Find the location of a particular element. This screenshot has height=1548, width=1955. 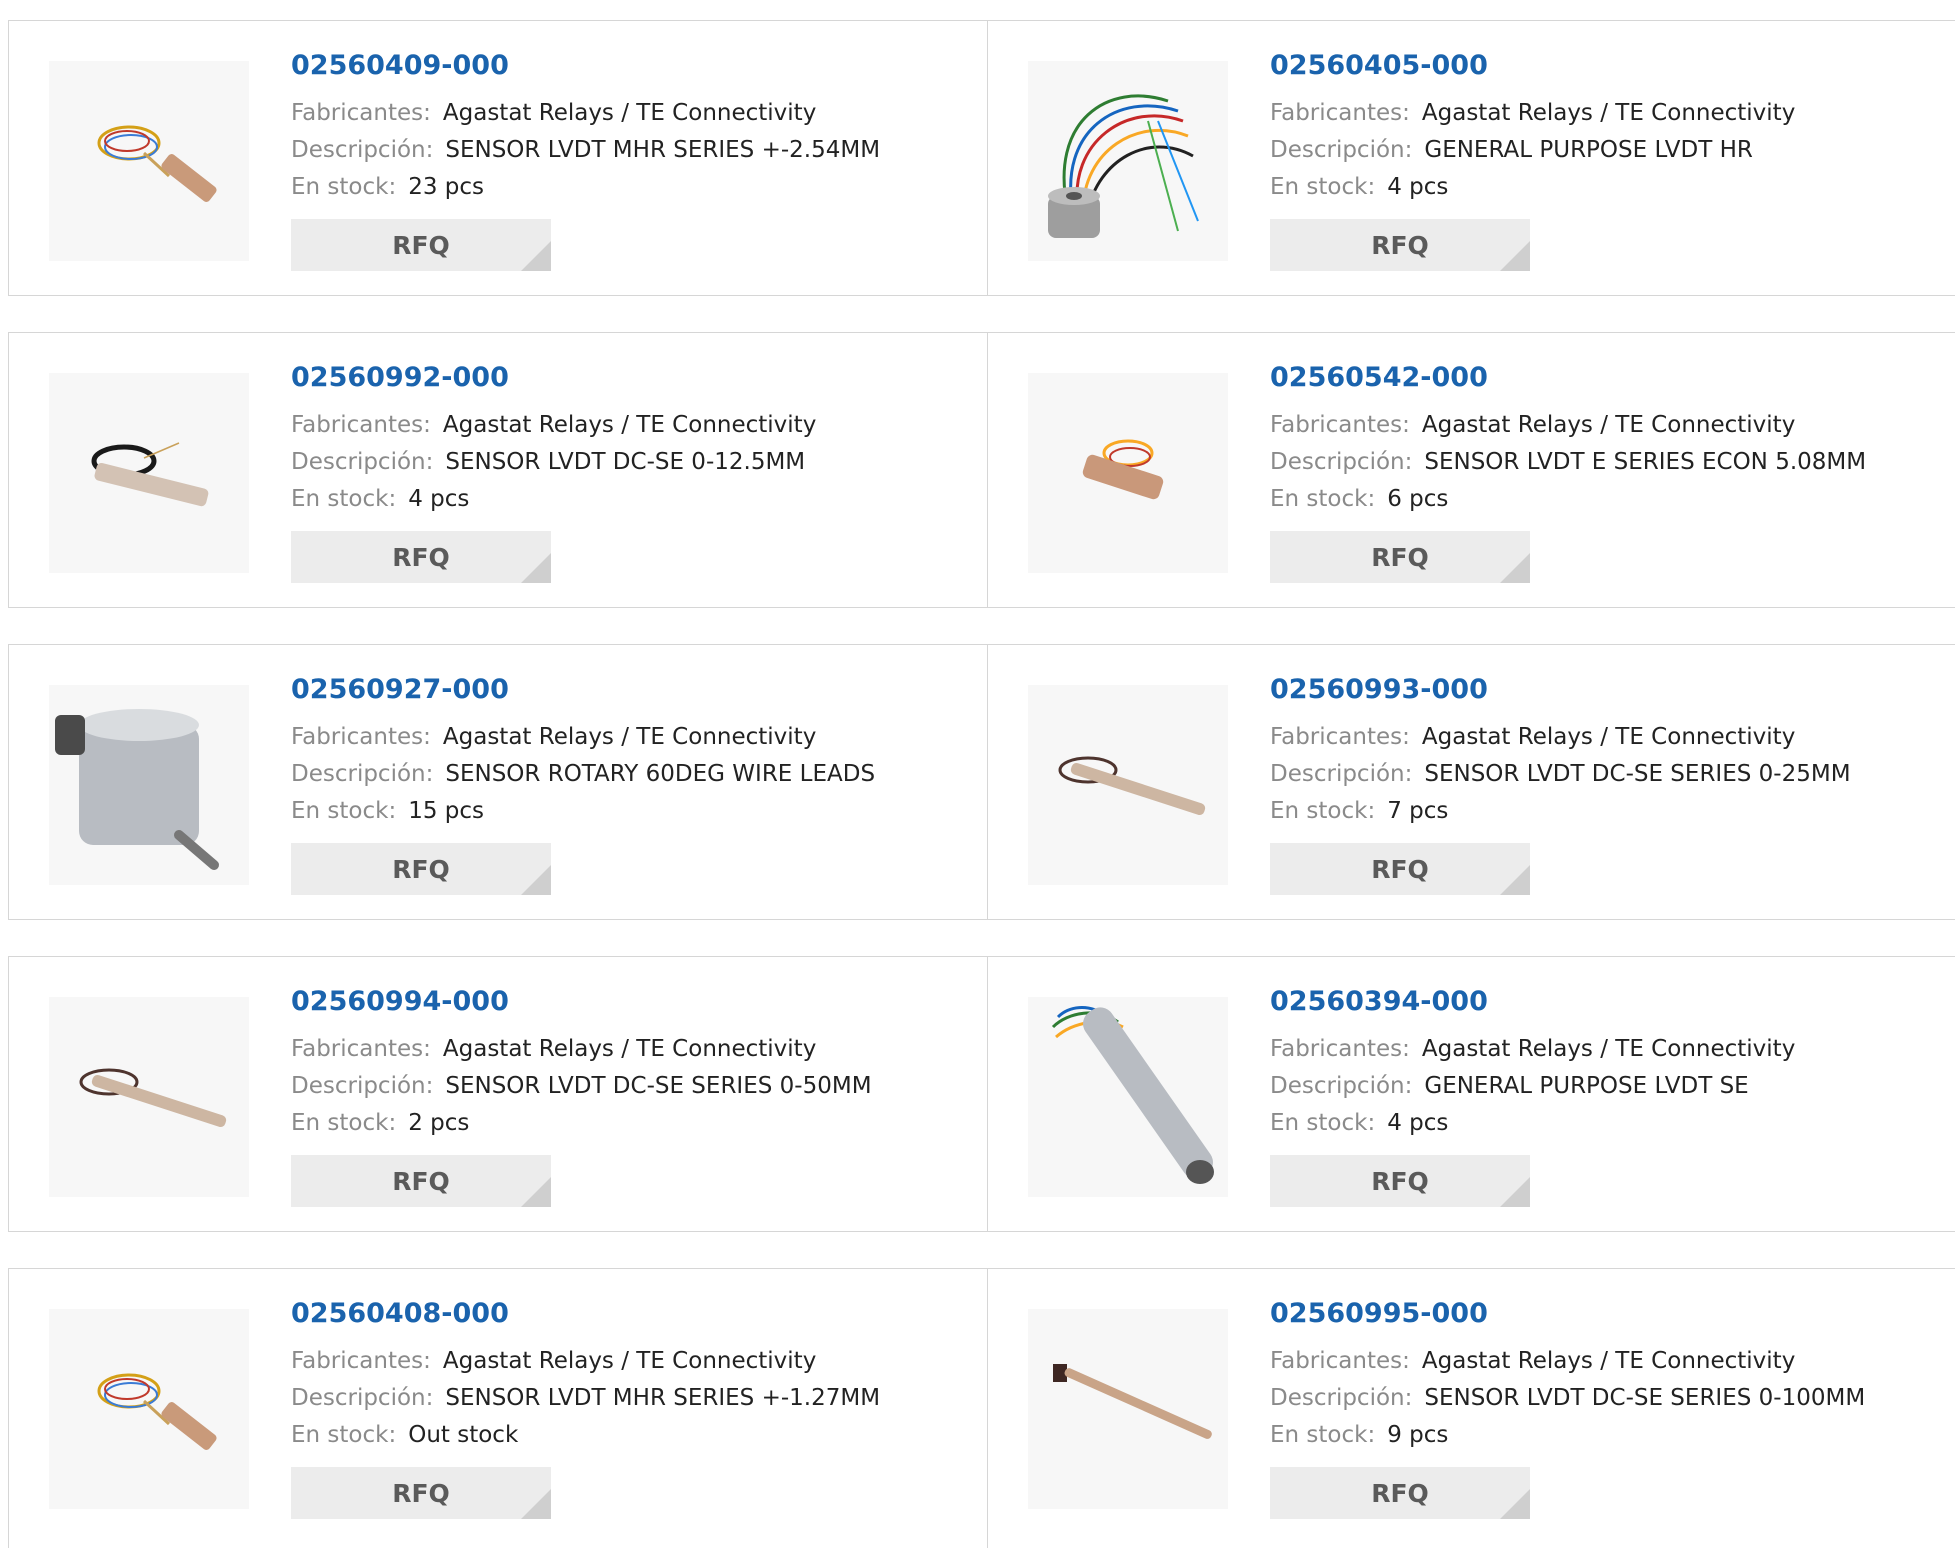

stock-row: En stock: 15 pcs is located at coordinates (634, 811).